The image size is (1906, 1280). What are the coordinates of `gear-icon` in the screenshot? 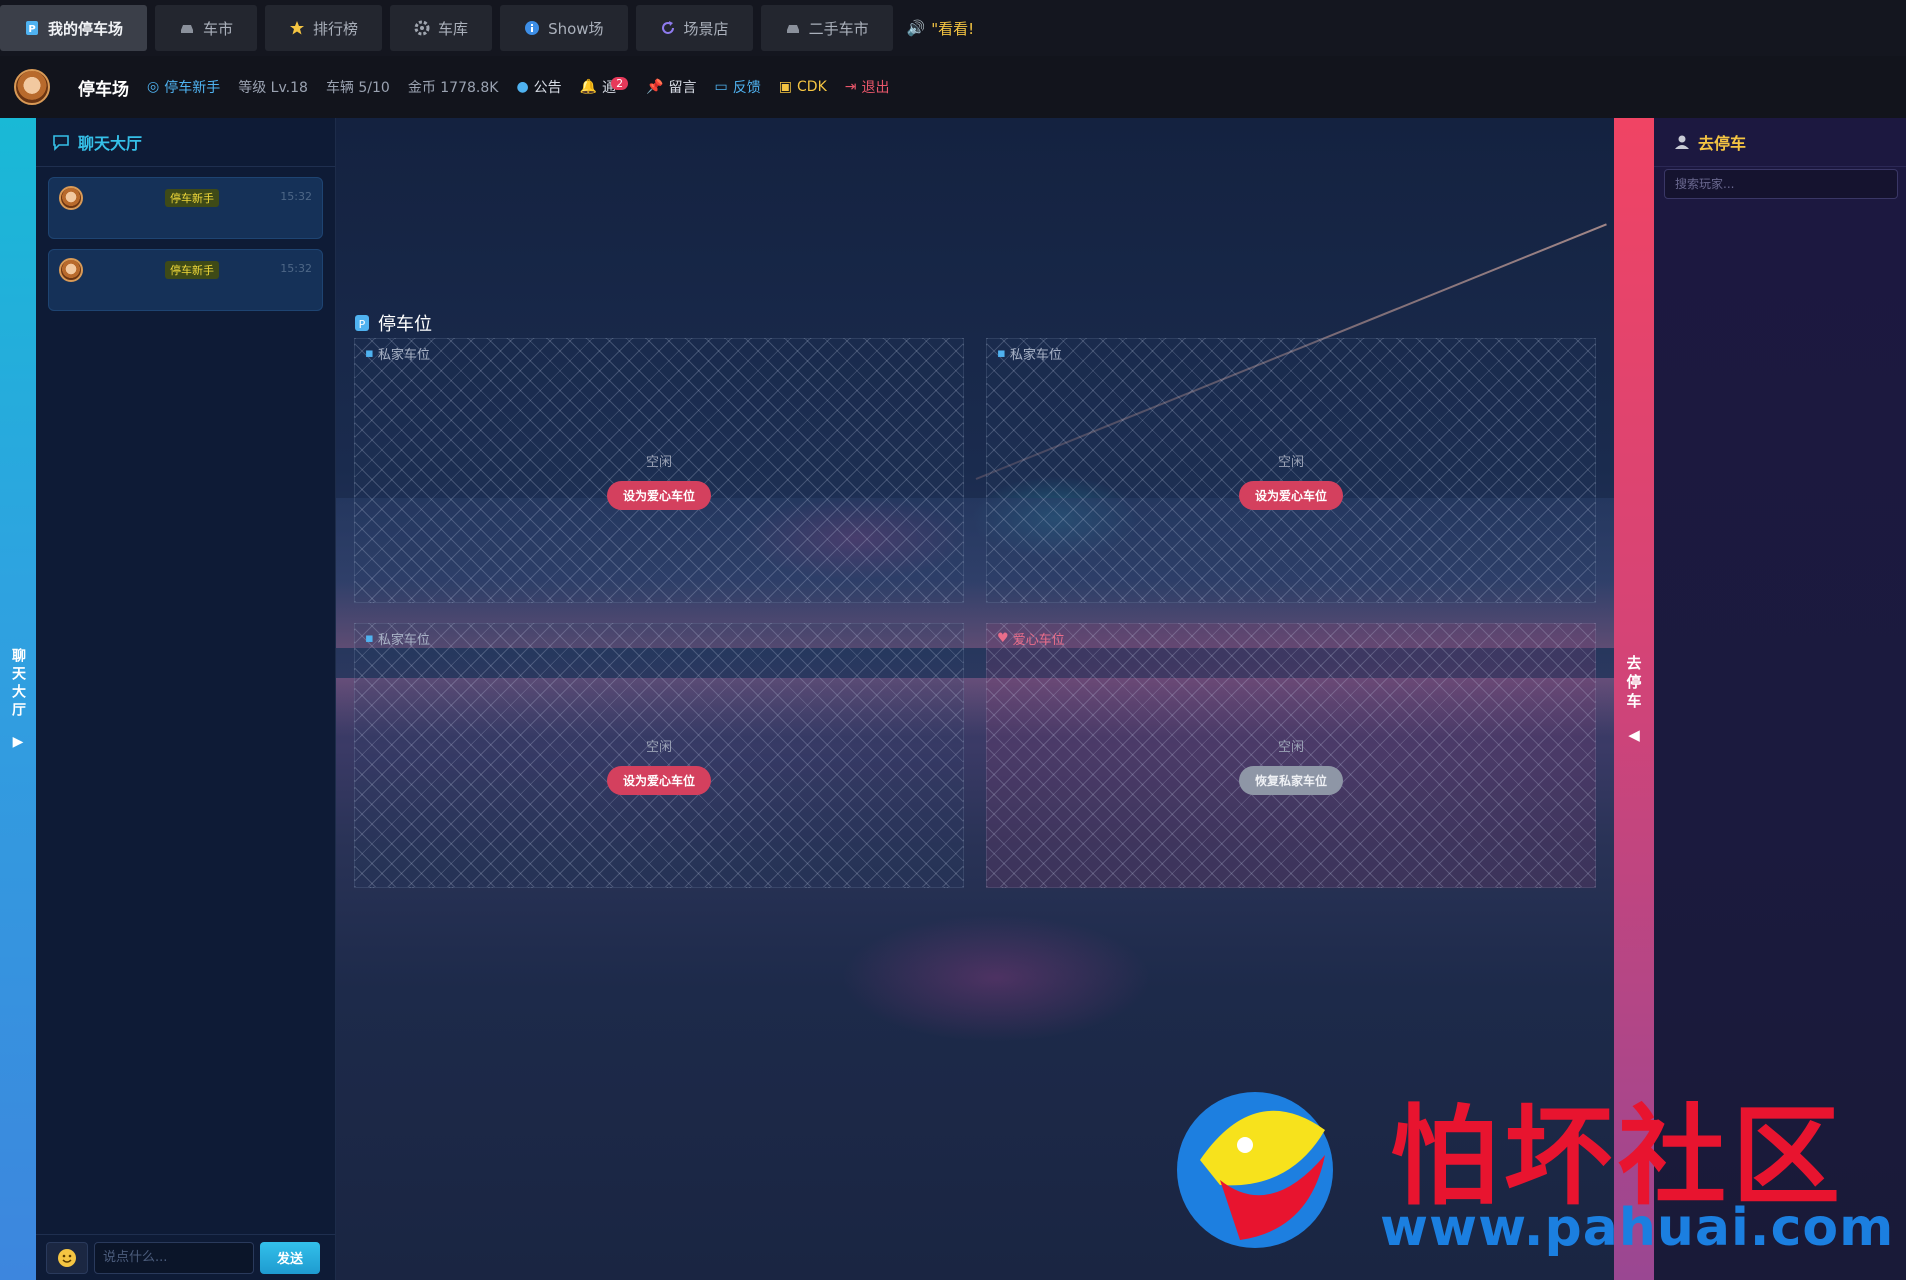 It's located at (422, 28).